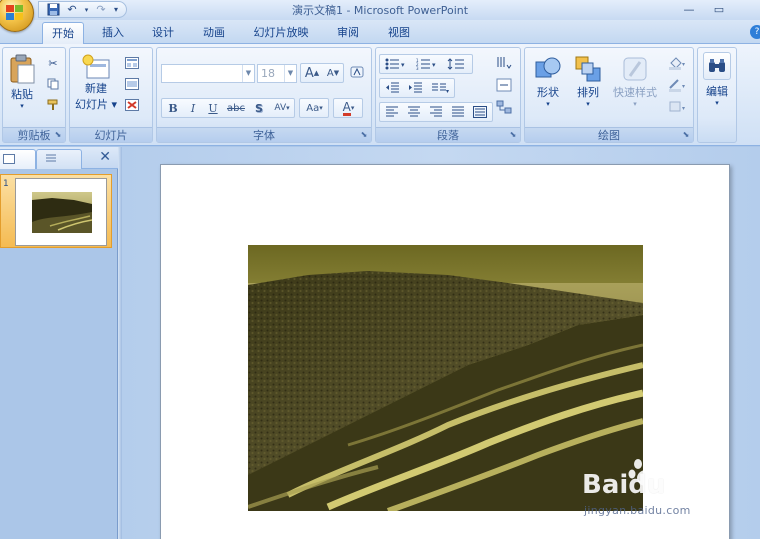 Image resolution: width=760 pixels, height=539 pixels. I want to click on group-label-font: 字体, so click(264, 134).